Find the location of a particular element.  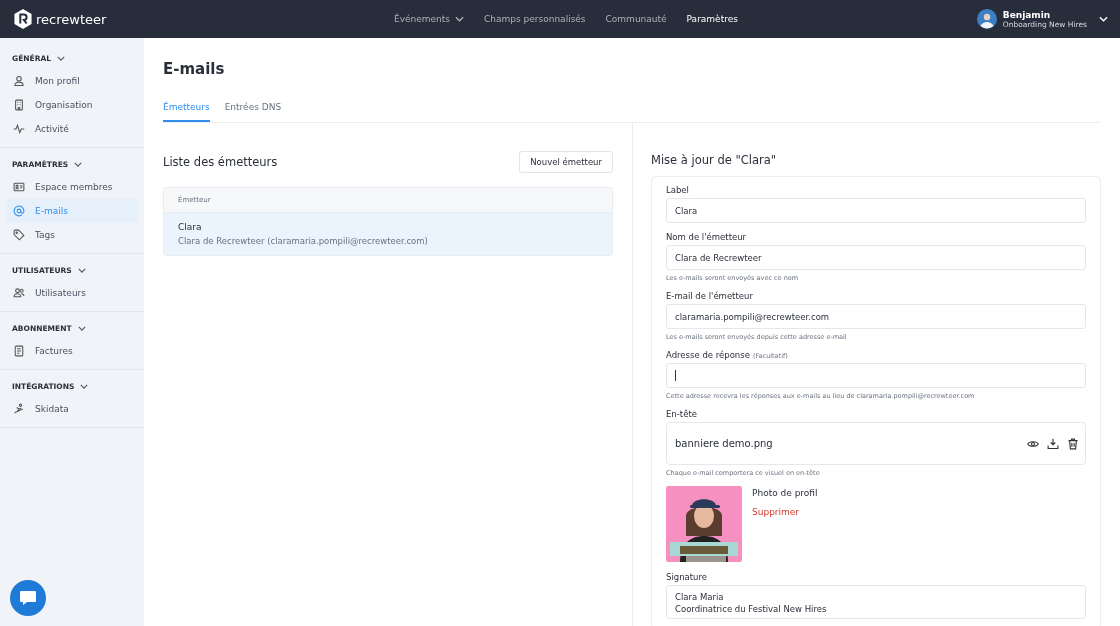

sidebar-item: Mon profil is located at coordinates (72, 81).